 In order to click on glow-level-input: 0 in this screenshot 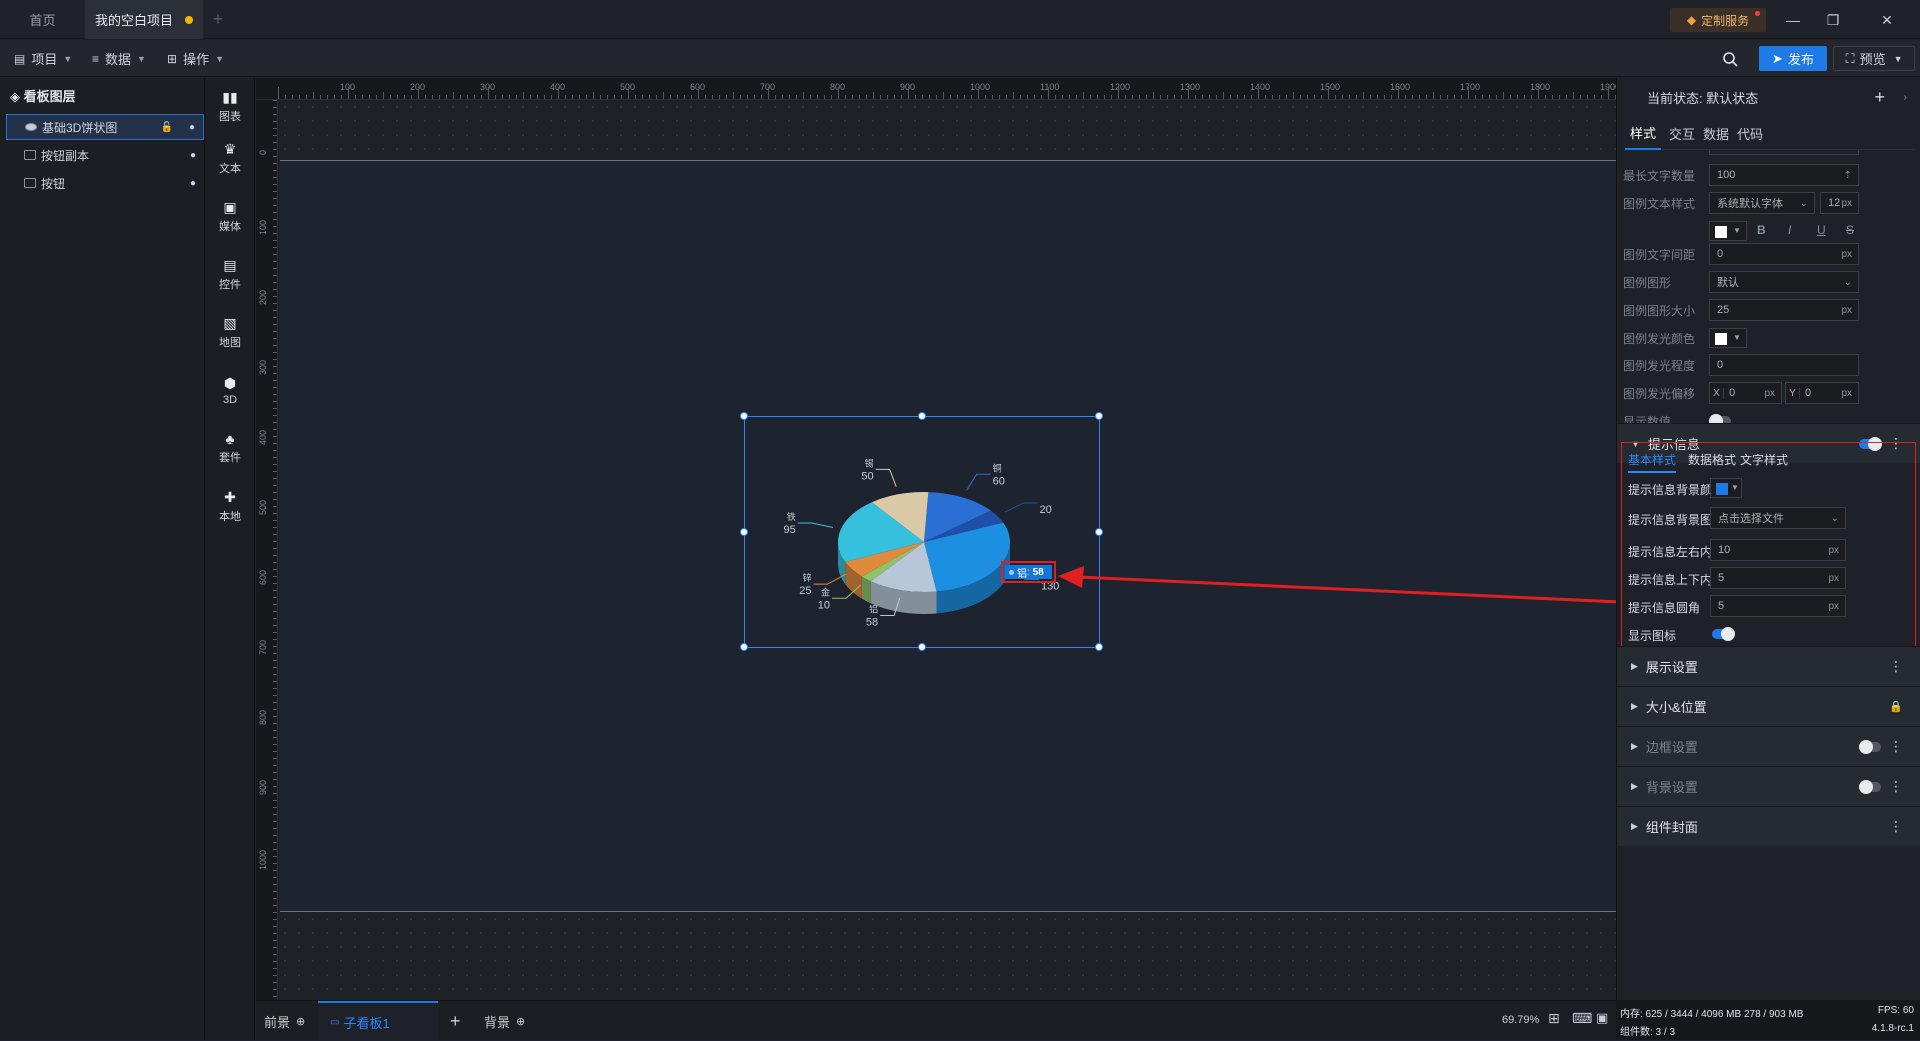, I will do `click(1784, 365)`.